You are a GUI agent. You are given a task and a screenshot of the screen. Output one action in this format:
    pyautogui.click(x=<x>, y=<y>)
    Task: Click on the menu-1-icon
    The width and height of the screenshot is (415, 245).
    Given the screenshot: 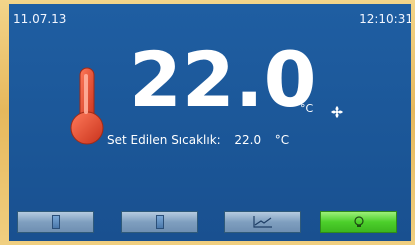 What is the action you would take?
    pyautogui.click(x=55, y=222)
    